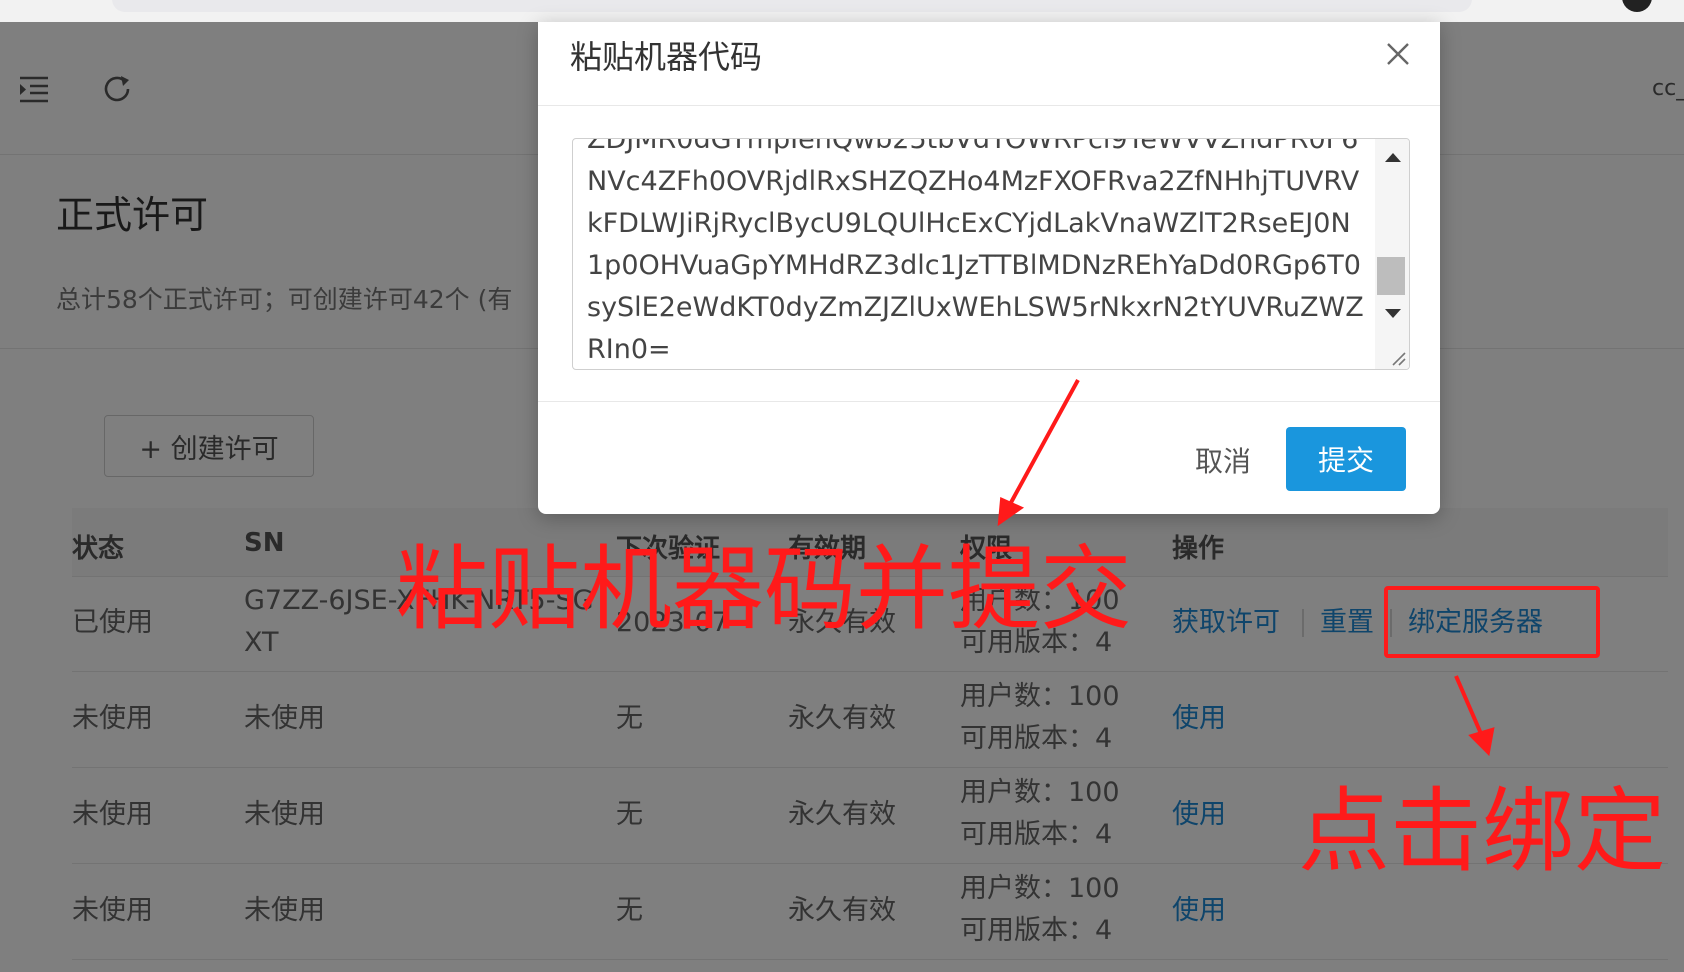 The height and width of the screenshot is (972, 1684). What do you see at coordinates (1482, 831) in the screenshot?
I see `annotation-click-bind: 点击绑定` at bounding box center [1482, 831].